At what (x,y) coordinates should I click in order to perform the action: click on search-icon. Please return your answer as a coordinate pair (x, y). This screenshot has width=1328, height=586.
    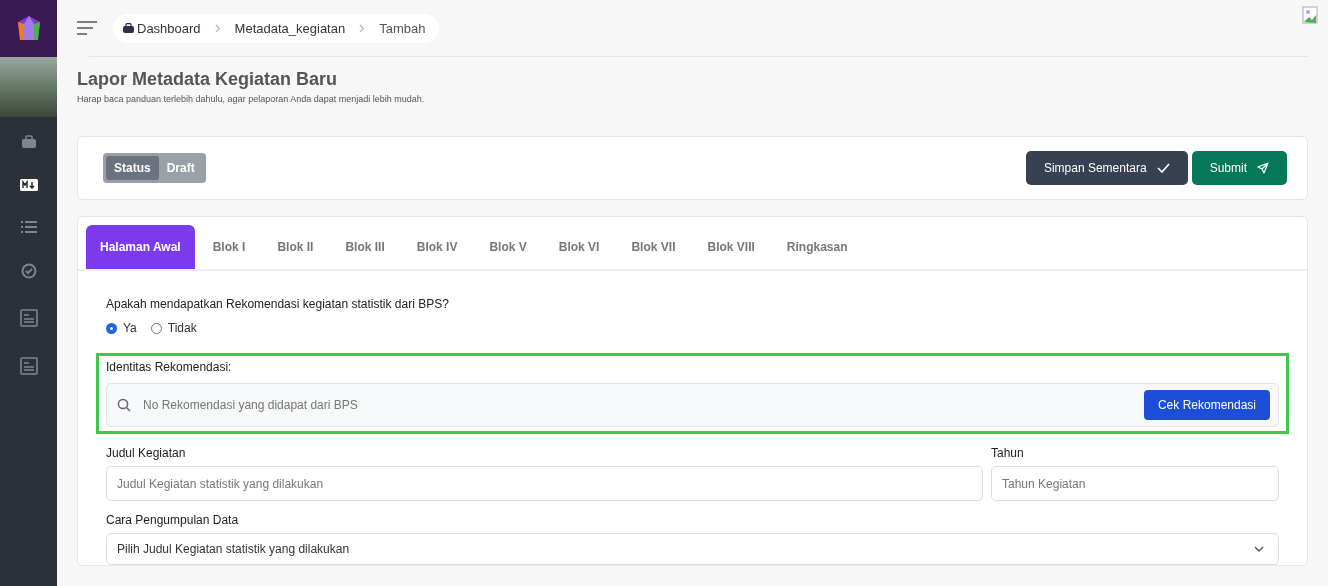
    Looking at the image, I should click on (124, 405).